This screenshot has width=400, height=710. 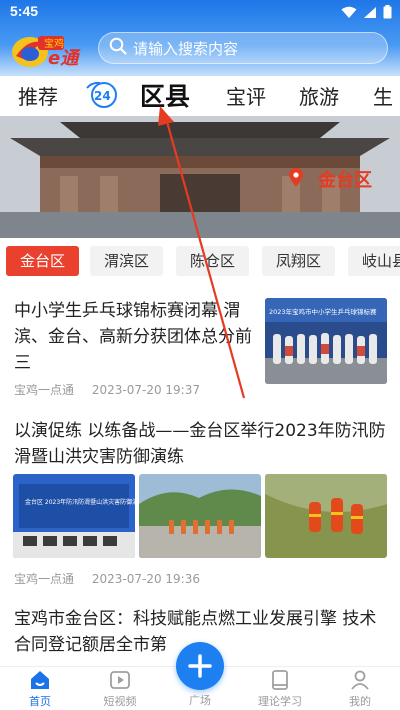 I want to click on chip-fengxiang: 凤翔区, so click(x=299, y=261).